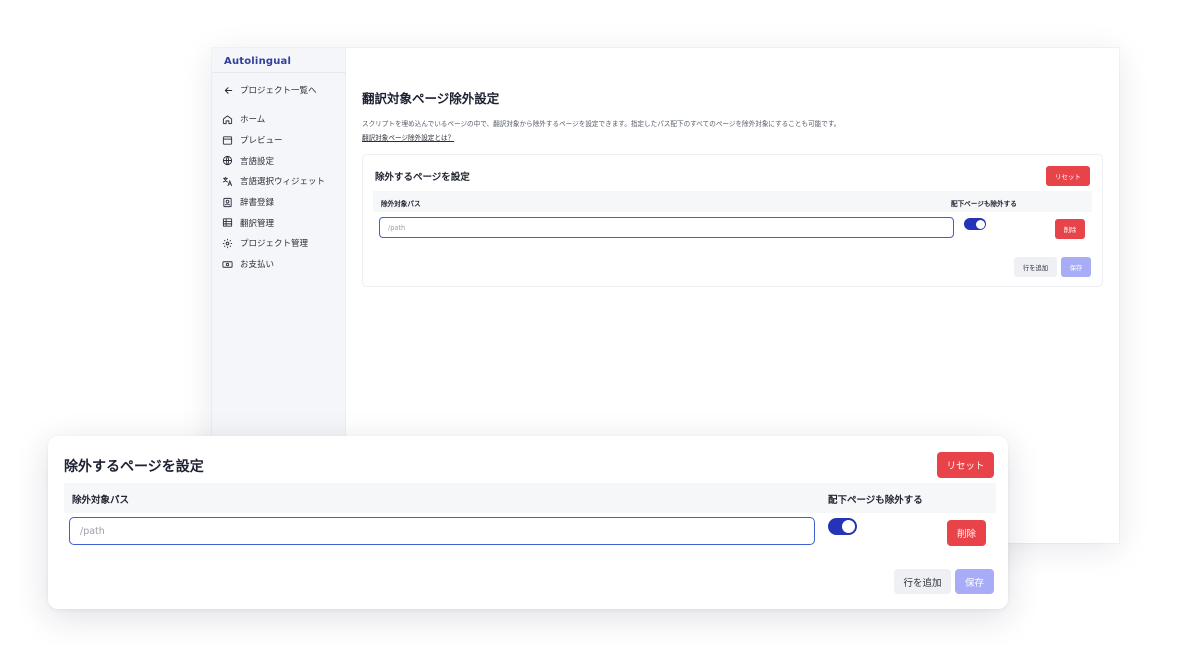 This screenshot has height=656, width=1200. I want to click on browser-window-icon, so click(227, 140).